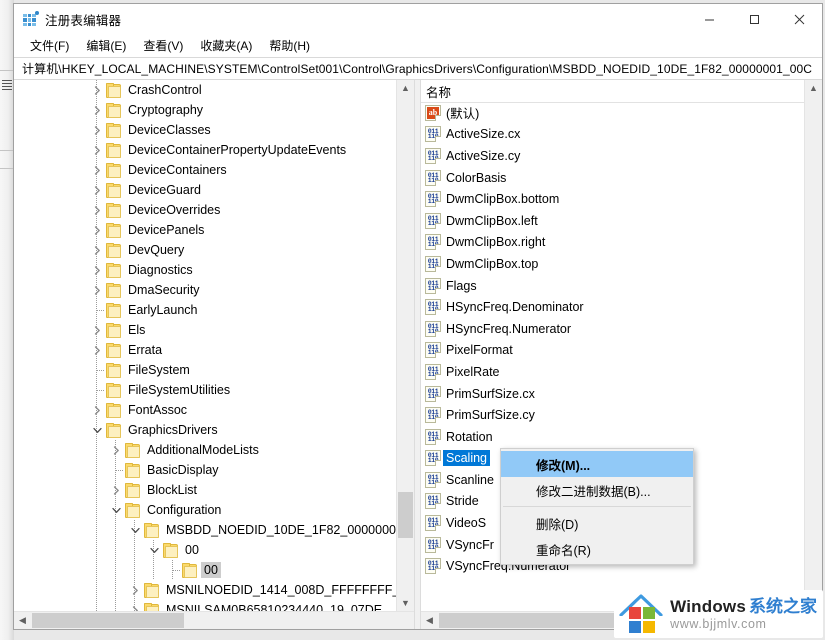 This screenshot has height=640, width=825. What do you see at coordinates (613, 264) in the screenshot?
I see `value-row: 011110DwmClipBox.topRE` at bounding box center [613, 264].